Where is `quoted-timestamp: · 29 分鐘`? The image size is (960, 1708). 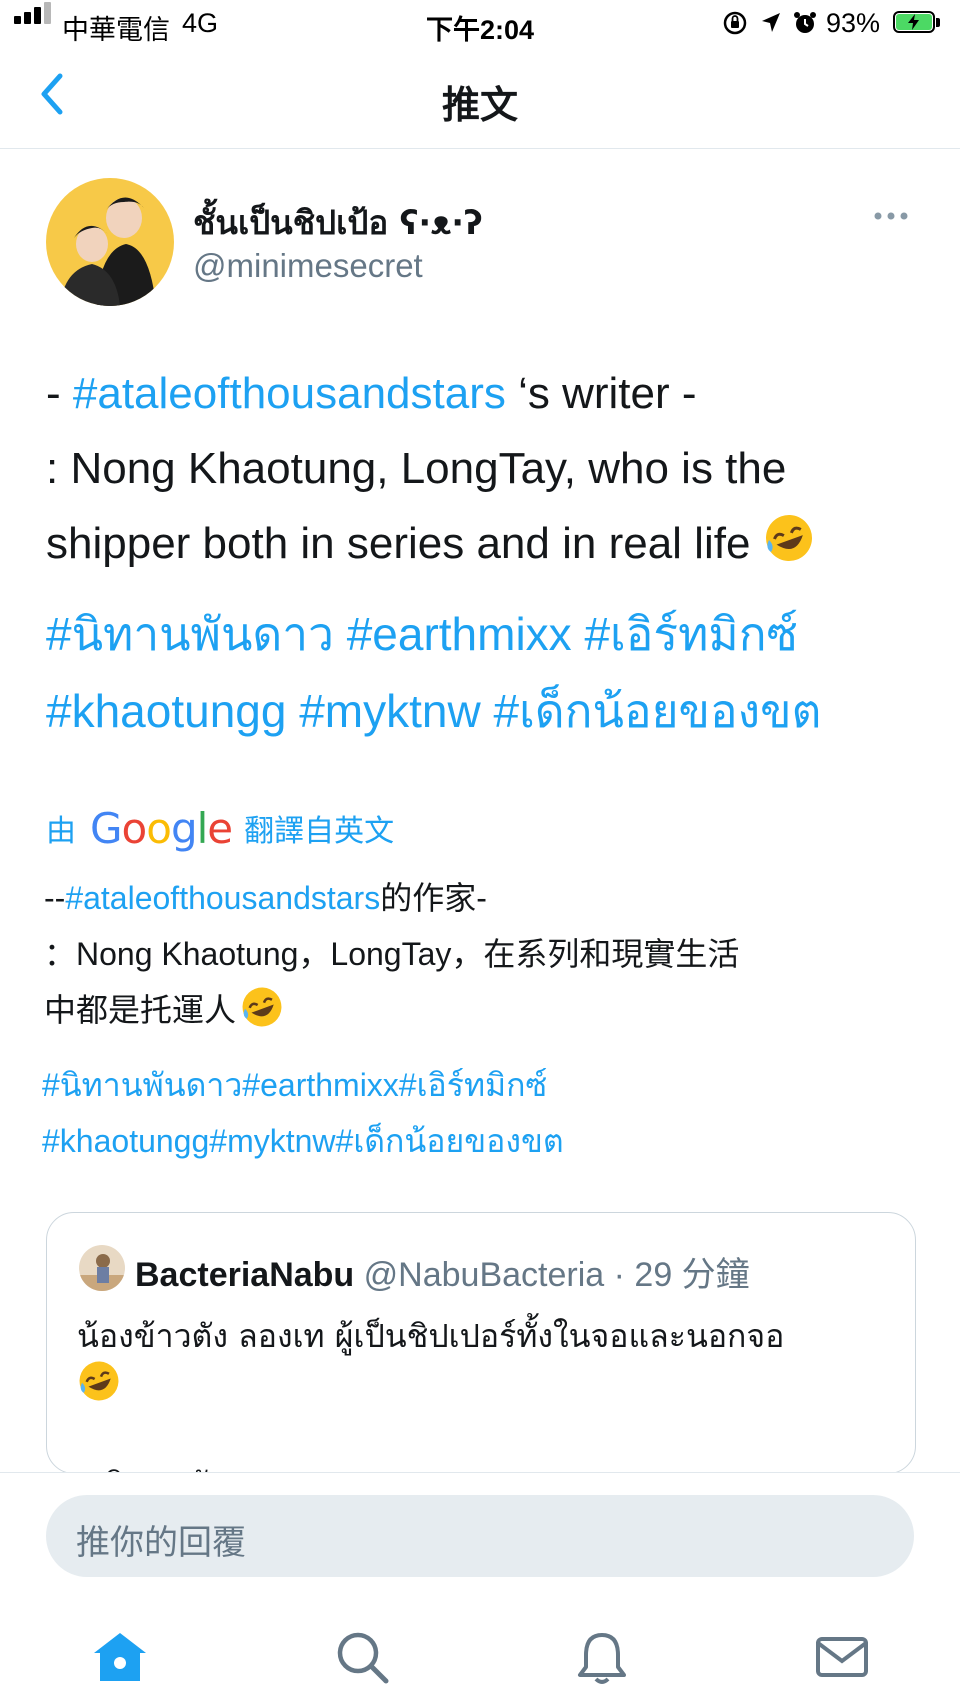
quoted-timestamp: · 29 分鐘 is located at coordinates (681, 1275).